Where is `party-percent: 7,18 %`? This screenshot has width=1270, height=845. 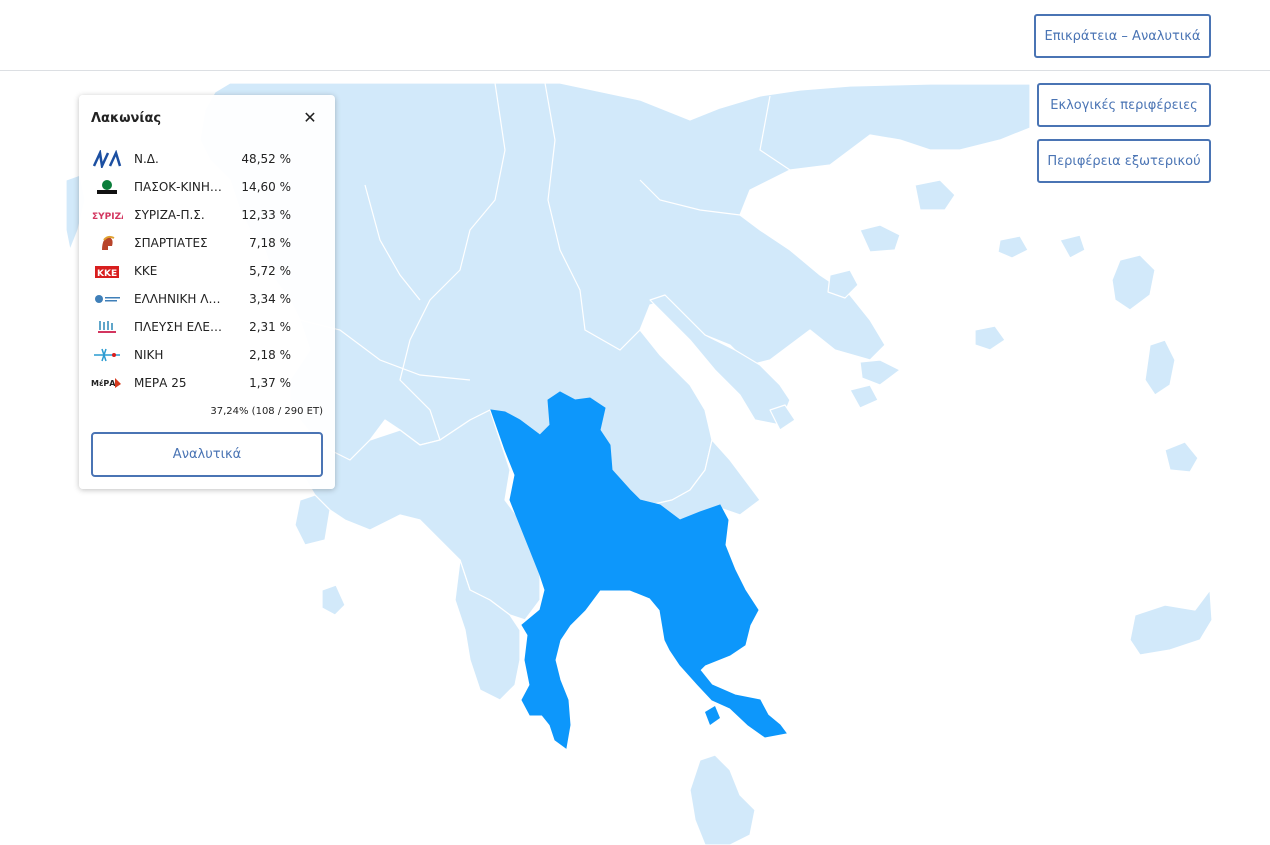
party-percent: 7,18 % is located at coordinates (270, 243).